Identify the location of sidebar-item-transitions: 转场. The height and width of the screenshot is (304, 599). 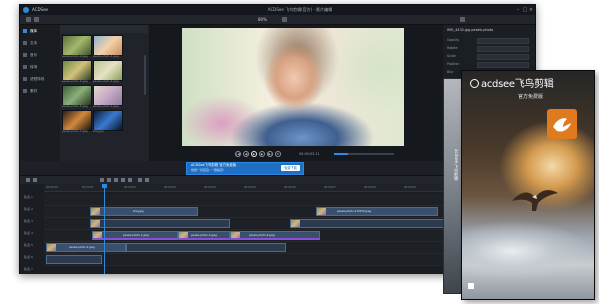
(40, 67).